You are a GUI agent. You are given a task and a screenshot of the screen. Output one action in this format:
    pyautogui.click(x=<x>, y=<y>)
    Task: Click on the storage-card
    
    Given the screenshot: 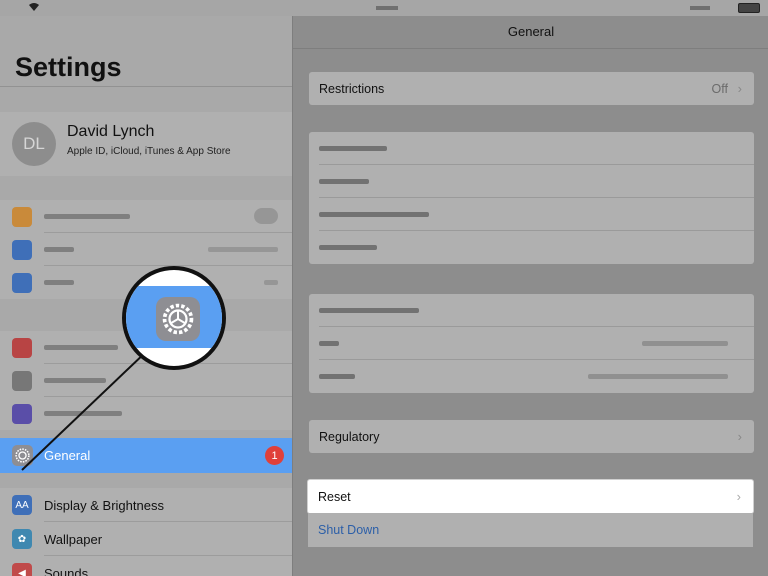 What is the action you would take?
    pyautogui.click(x=531, y=343)
    